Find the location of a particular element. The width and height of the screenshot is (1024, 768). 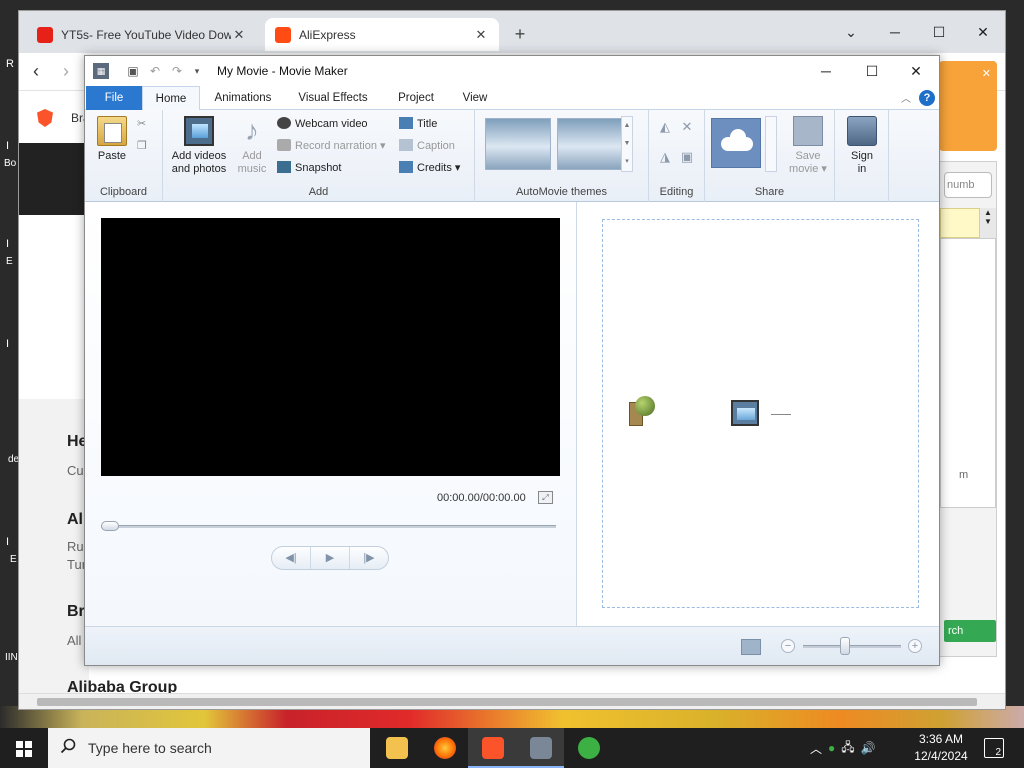

people-icon is located at coordinates (589, 748).